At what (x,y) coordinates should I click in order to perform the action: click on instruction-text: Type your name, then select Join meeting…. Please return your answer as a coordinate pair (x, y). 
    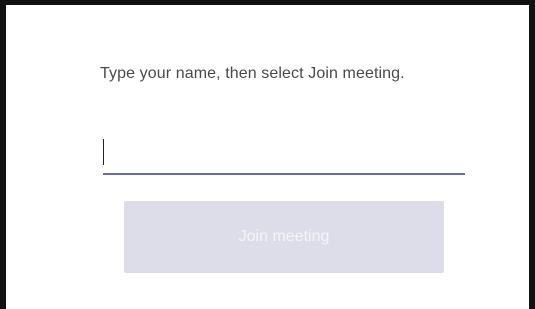
    Looking at the image, I should click on (252, 73).